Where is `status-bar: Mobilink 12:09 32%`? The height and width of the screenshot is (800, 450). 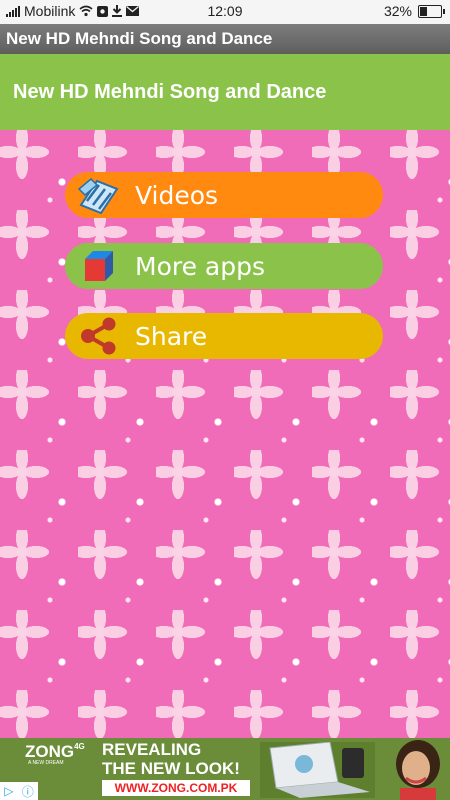
status-bar: Mobilink 12:09 32% is located at coordinates (225, 12).